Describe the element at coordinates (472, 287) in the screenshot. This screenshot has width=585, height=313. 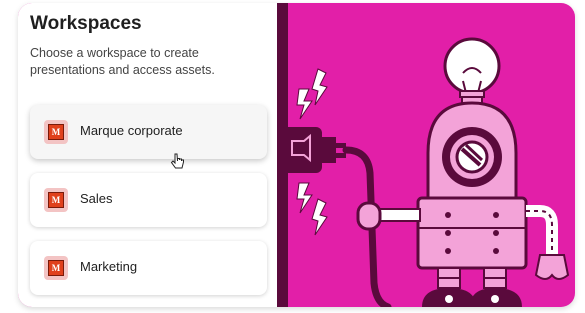
I see `robot-legs` at that location.